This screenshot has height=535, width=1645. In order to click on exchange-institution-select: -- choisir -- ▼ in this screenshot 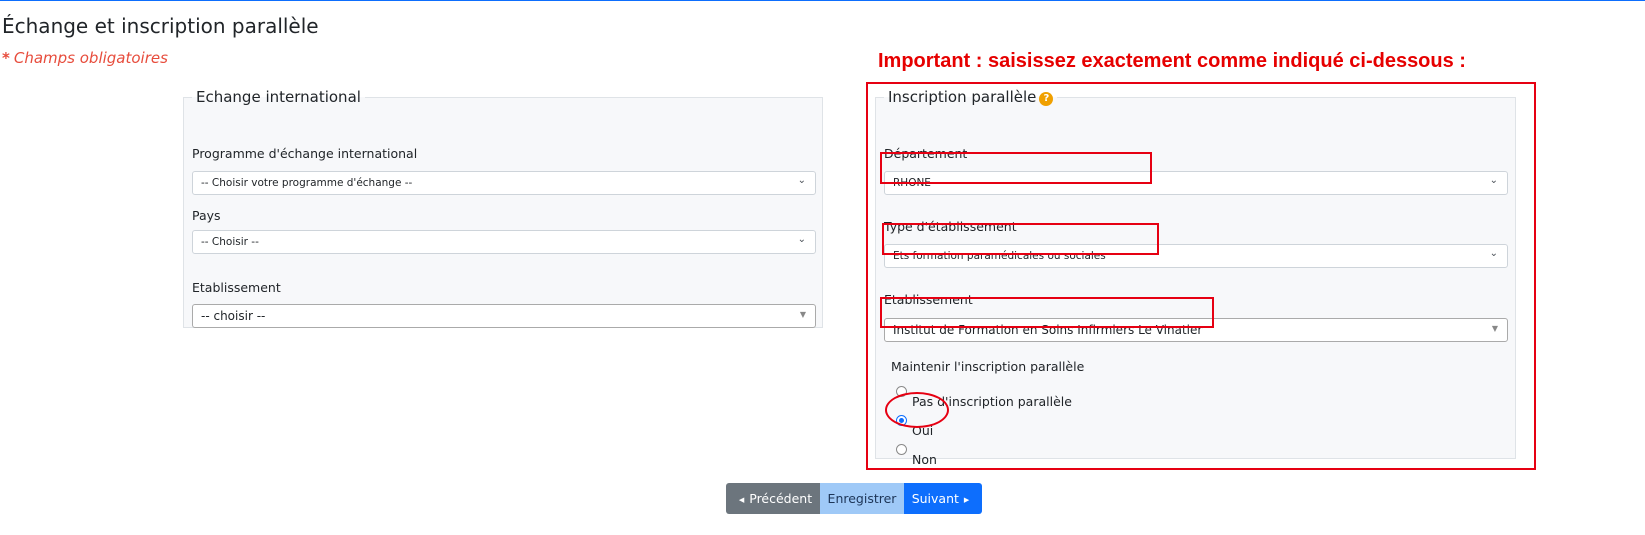, I will do `click(504, 316)`.